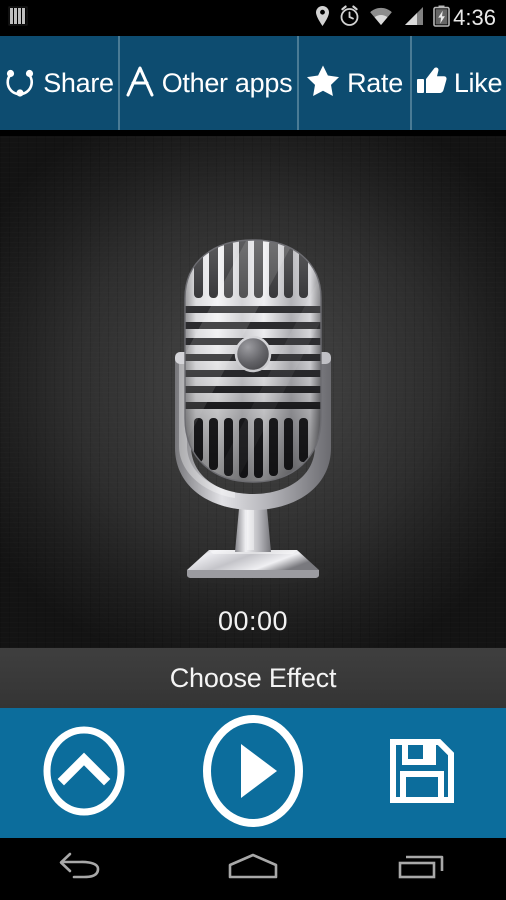 The width and height of the screenshot is (506, 900). I want to click on share-button: Share, so click(59, 83).